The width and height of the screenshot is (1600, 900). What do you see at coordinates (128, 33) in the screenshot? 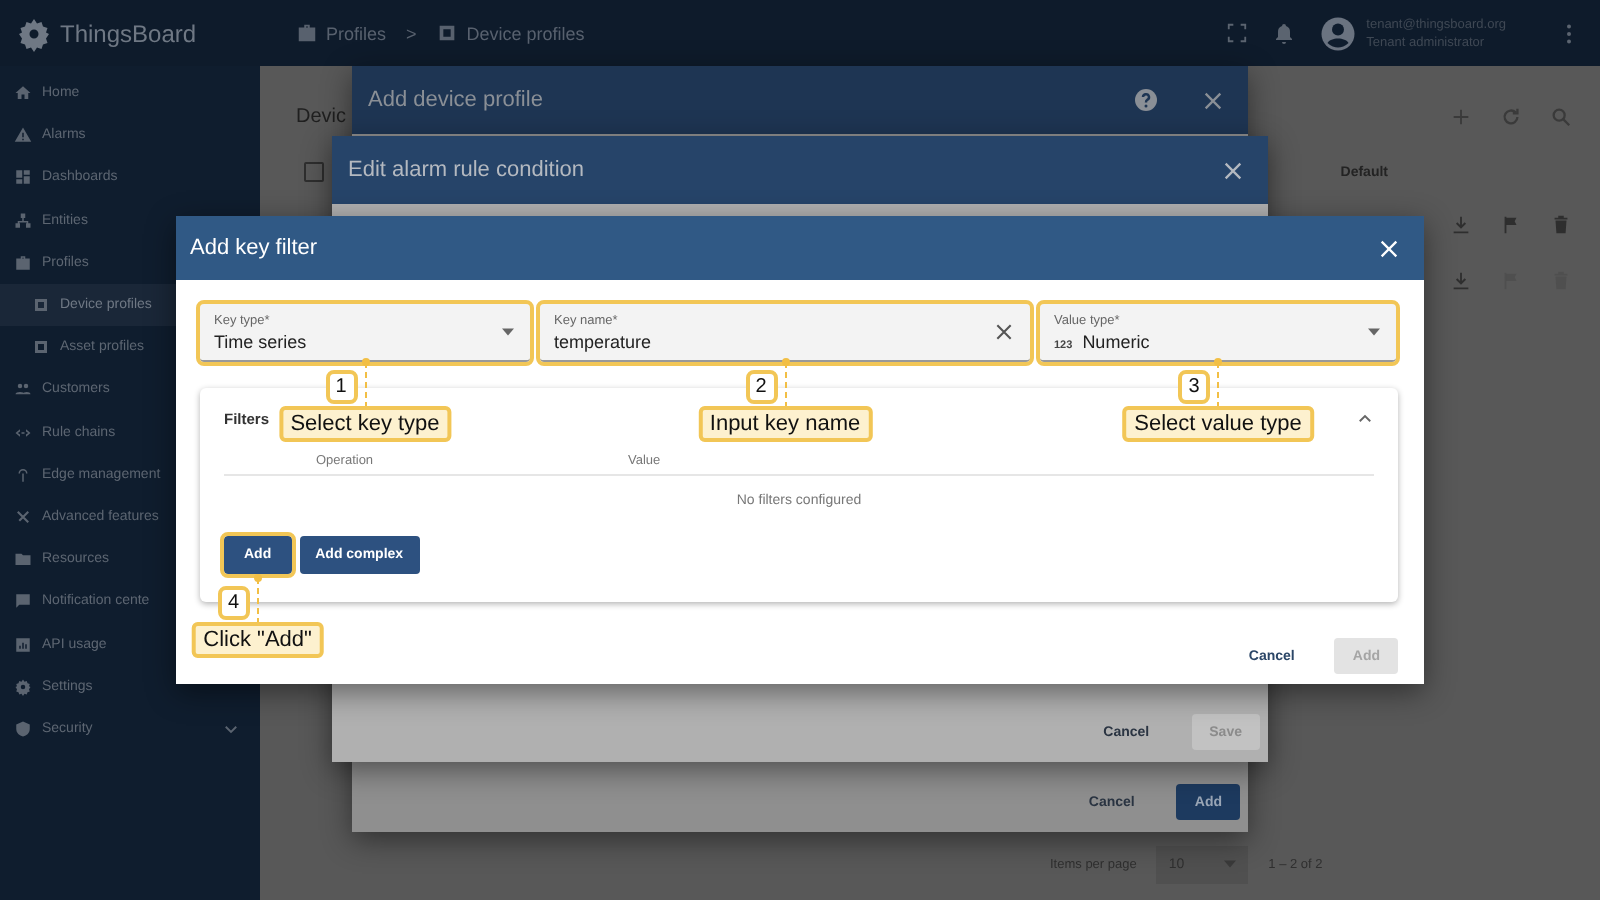
I see `logo-text: ThingsBoard` at bounding box center [128, 33].